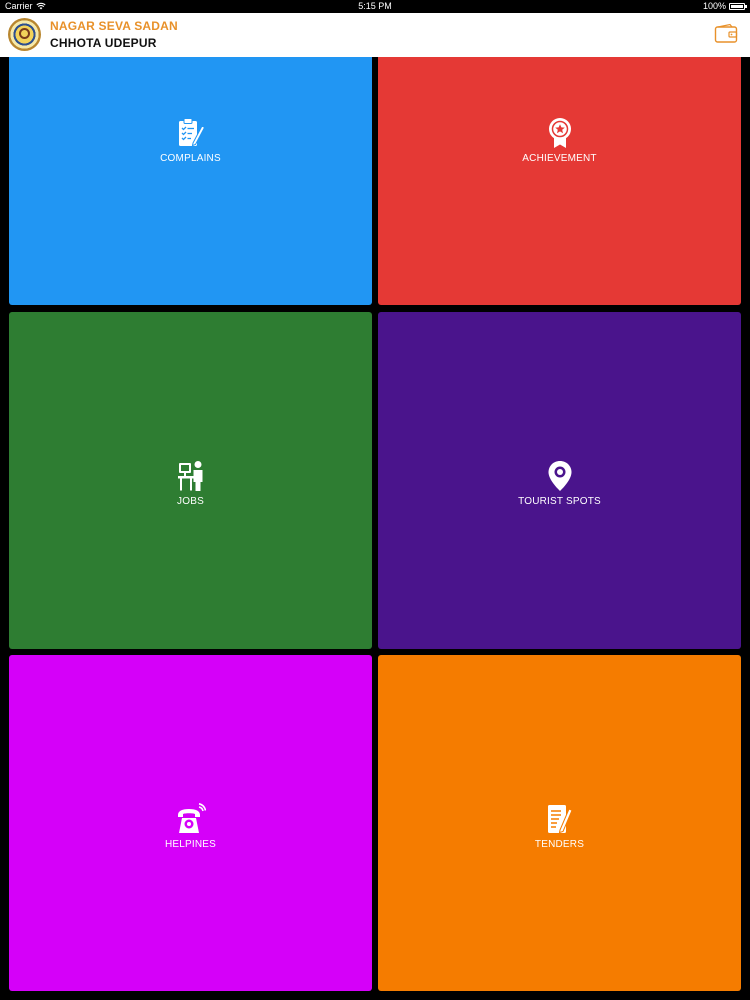 Image resolution: width=750 pixels, height=1000 pixels. I want to click on map-pin-icon, so click(559, 476).